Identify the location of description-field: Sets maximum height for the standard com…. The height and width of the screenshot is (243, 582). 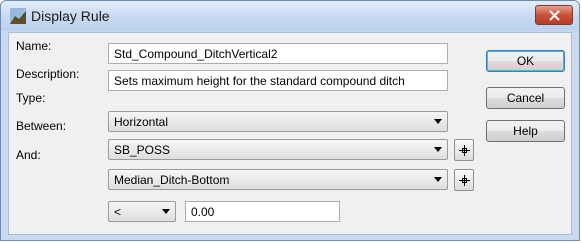
(278, 80).